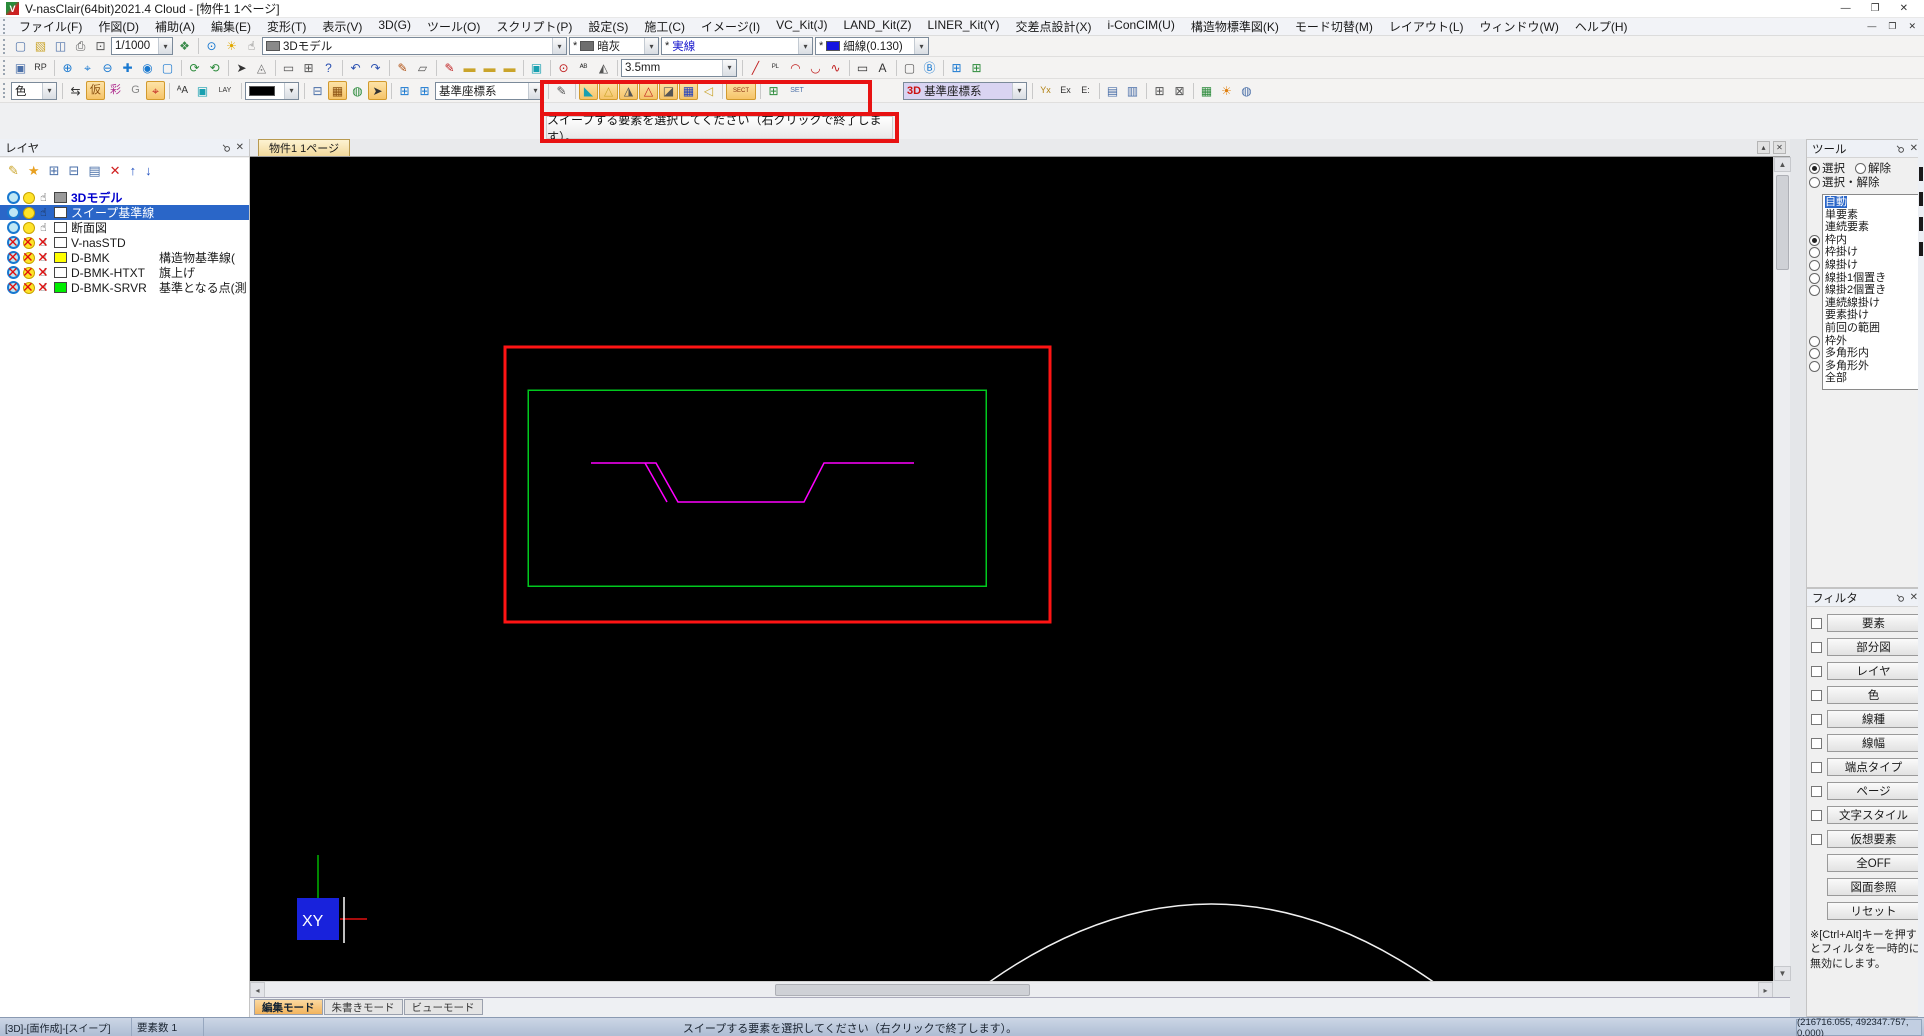 Image resolution: width=1924 pixels, height=1036 pixels. What do you see at coordinates (536, 67) in the screenshot?
I see `display-monitor-icon: ▣` at bounding box center [536, 67].